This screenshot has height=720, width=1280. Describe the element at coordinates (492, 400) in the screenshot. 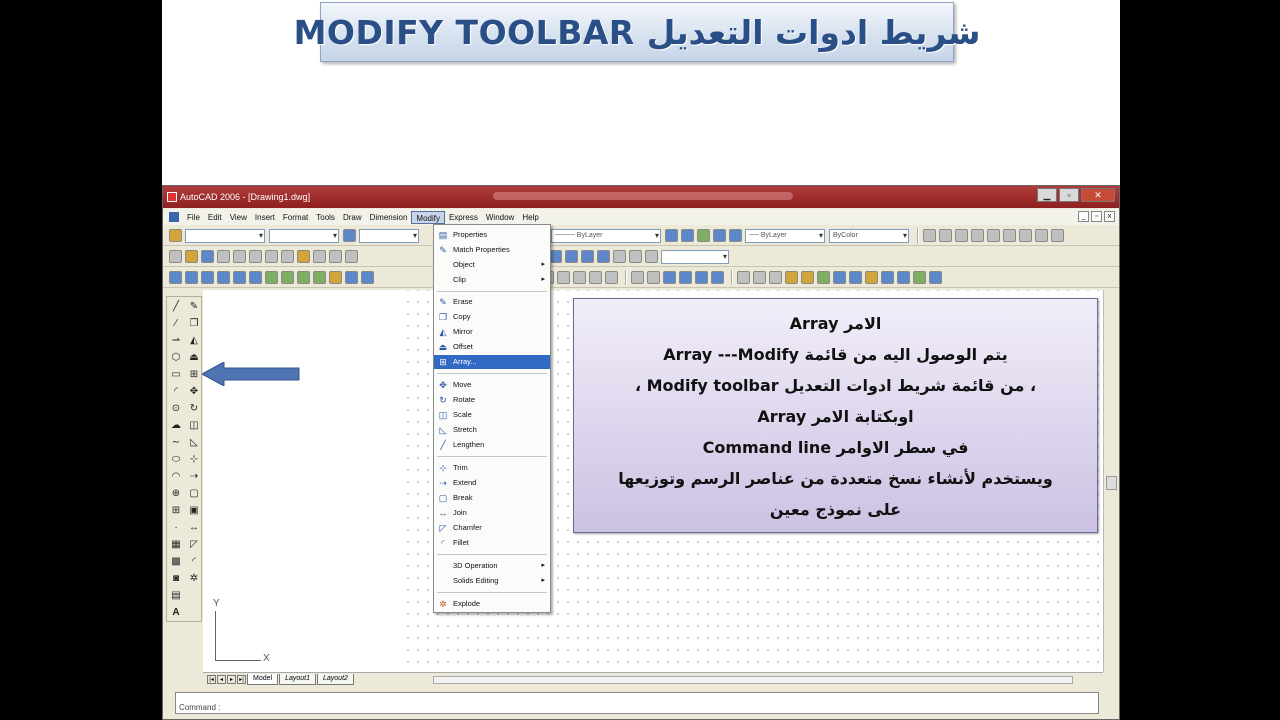

I see `menu-item-rotate: ↻ Rotate` at that location.